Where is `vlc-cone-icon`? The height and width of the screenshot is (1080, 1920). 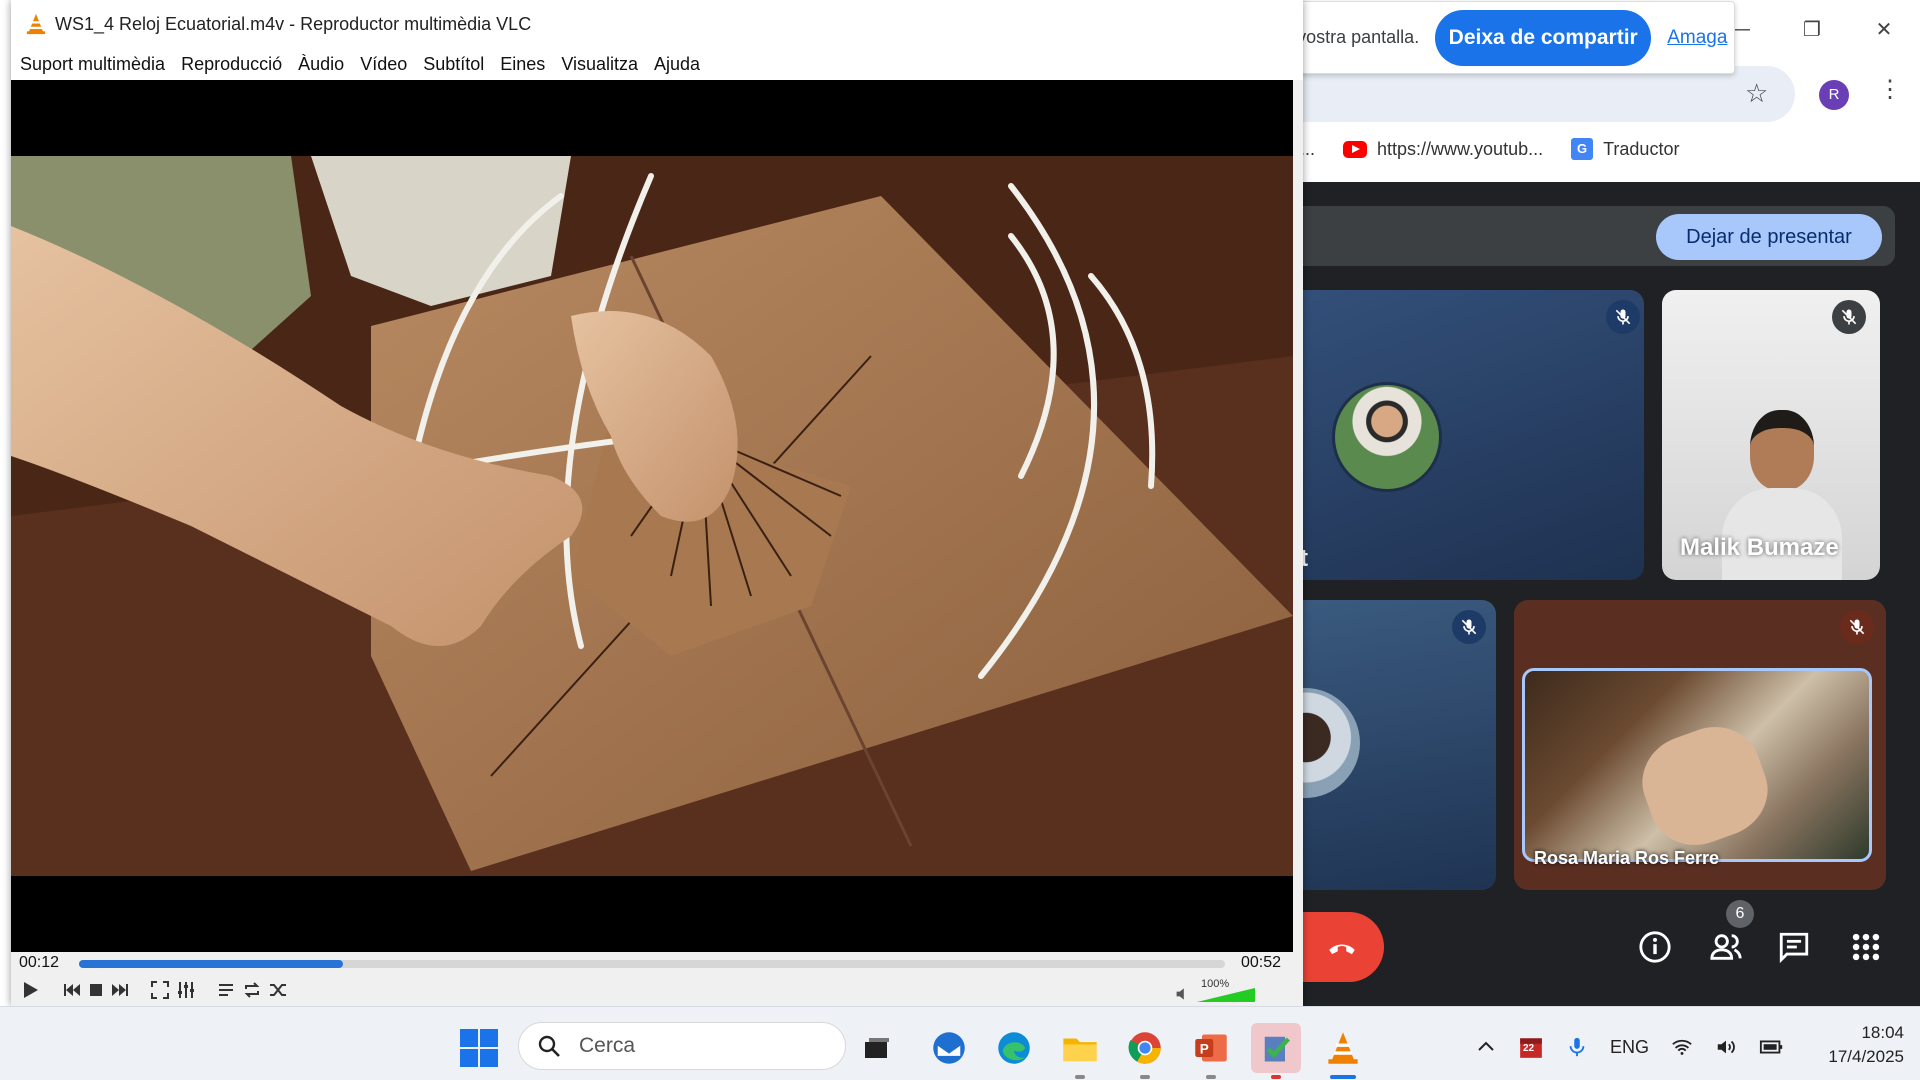 vlc-cone-icon is located at coordinates (36, 24).